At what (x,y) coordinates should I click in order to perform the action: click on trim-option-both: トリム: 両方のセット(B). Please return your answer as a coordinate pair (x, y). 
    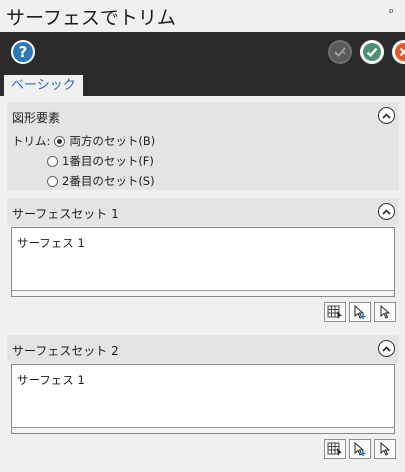
    Looking at the image, I should click on (83, 141).